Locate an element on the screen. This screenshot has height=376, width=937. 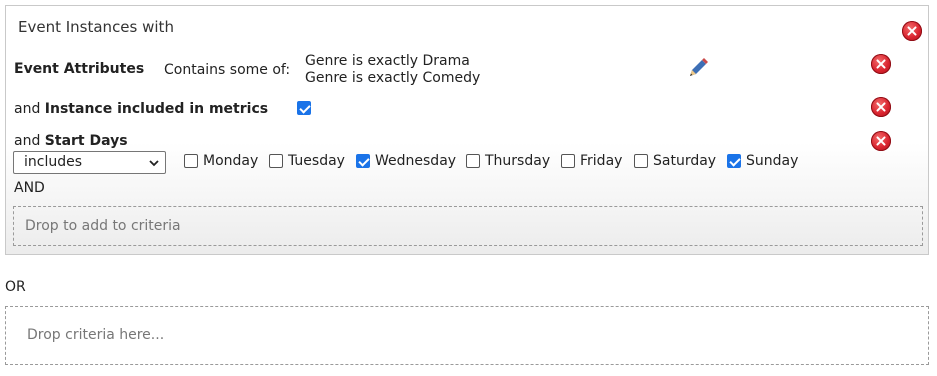
inner-criteria-dropzone: Drop to add to criteria is located at coordinates (468, 226).